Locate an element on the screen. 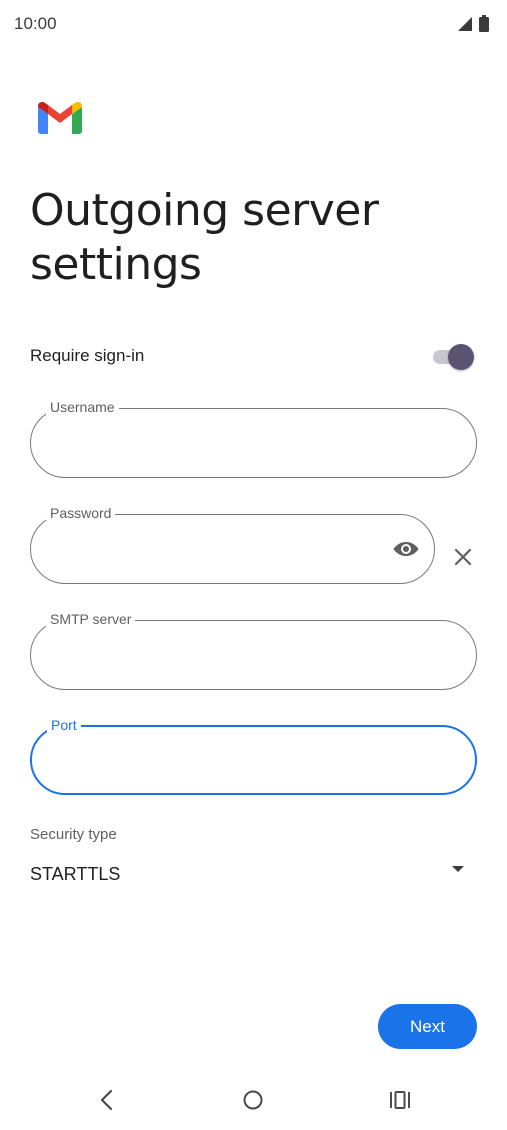  back-icon is located at coordinates (107, 1100).